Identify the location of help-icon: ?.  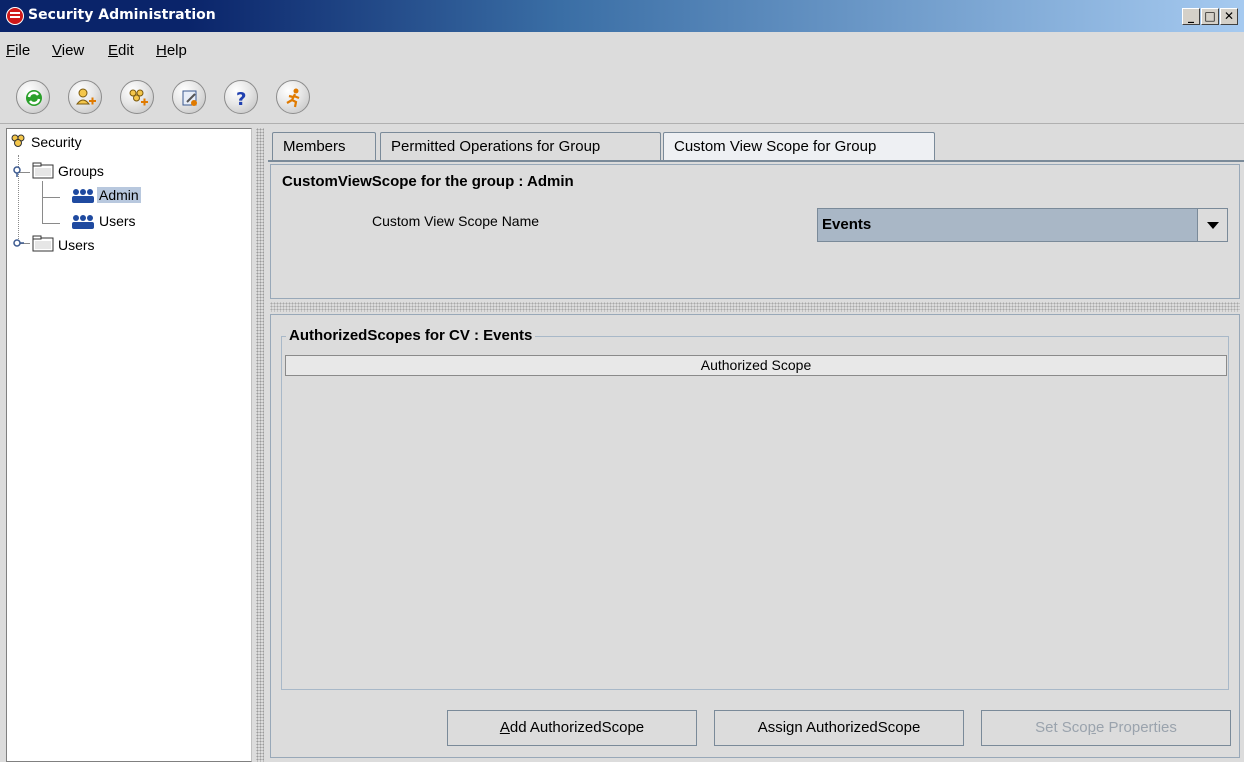
(241, 99).